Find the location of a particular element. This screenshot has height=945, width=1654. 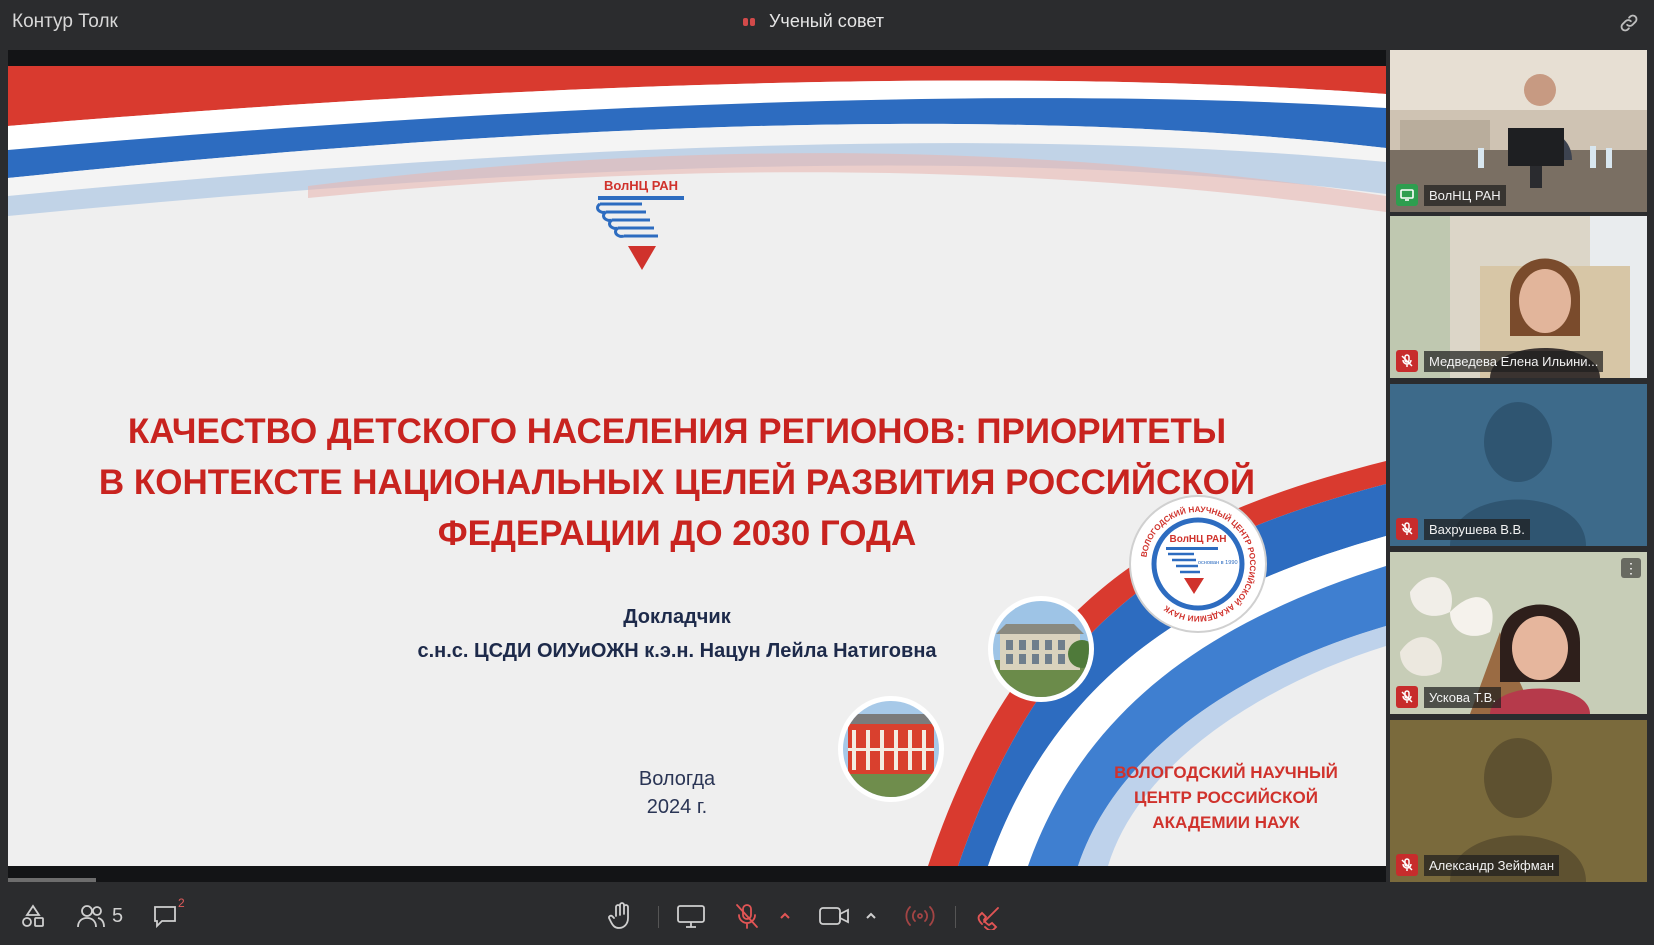

org-name-line: ВОЛОГОДСКИЙ НАУЧНЫЙ is located at coordinates (1226, 772).